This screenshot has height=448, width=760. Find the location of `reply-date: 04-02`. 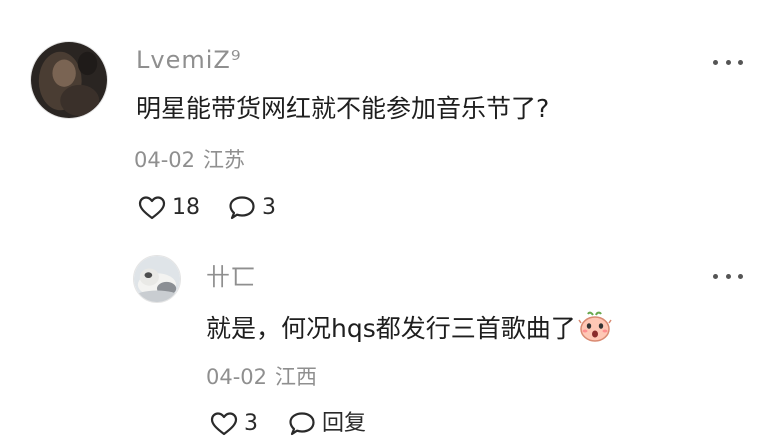

reply-date: 04-02 is located at coordinates (237, 377).